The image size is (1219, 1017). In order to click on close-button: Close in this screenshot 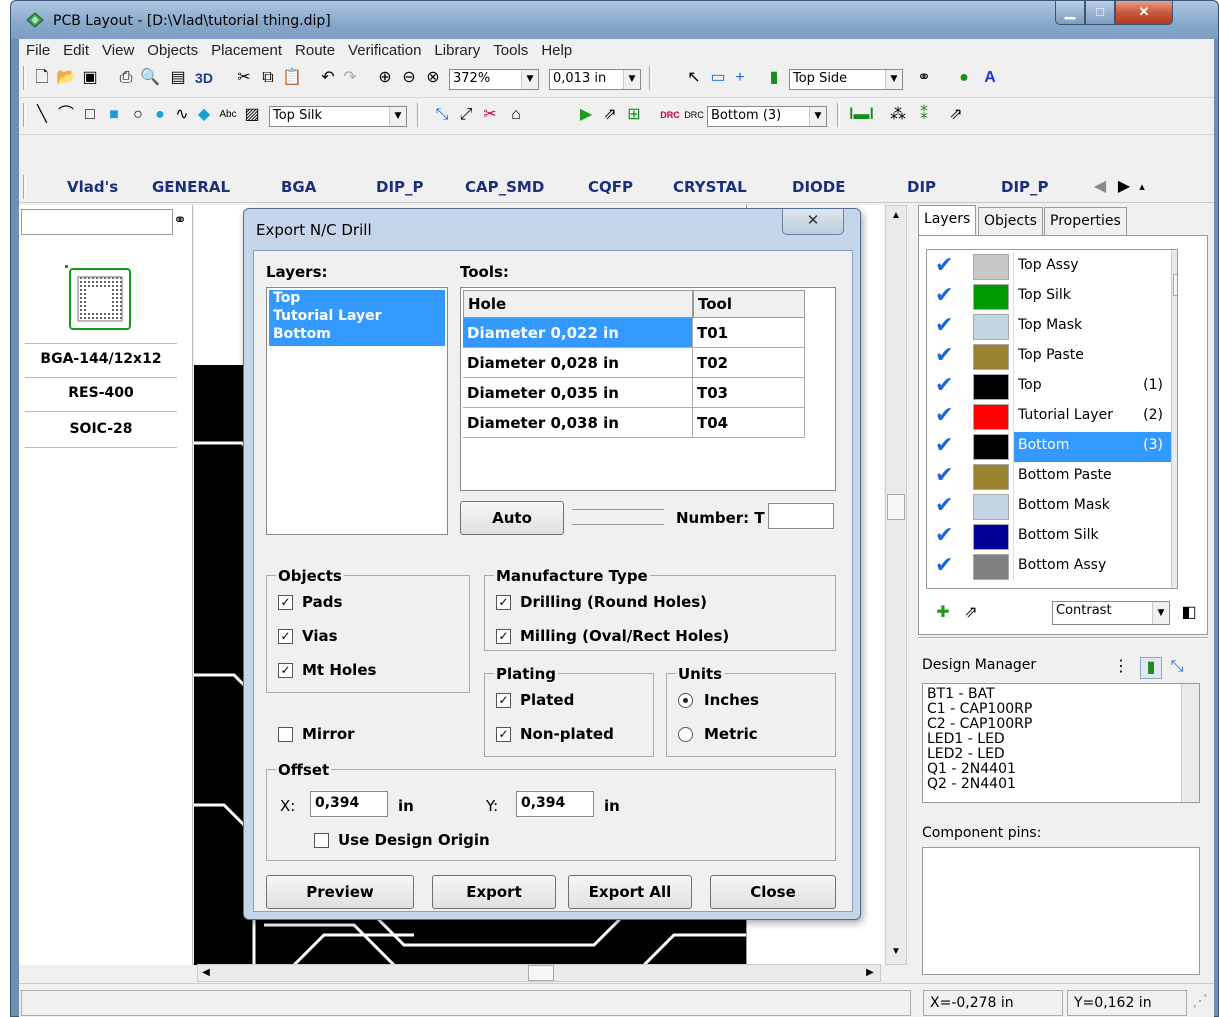, I will do `click(773, 892)`.